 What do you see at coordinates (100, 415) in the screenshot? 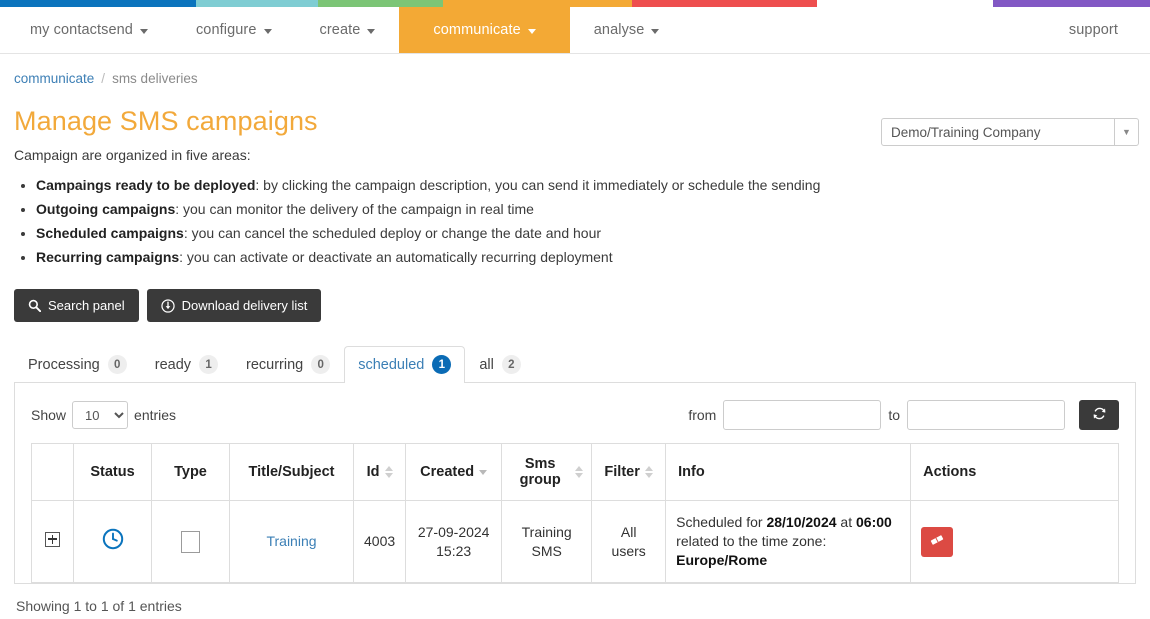
I see `page-length-select: 102550100` at bounding box center [100, 415].